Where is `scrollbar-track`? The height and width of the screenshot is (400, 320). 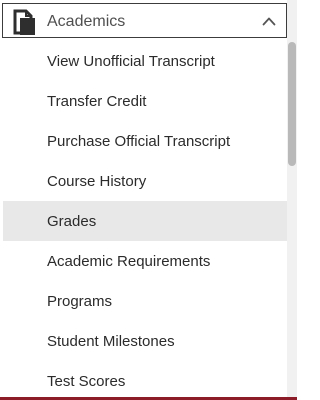
scrollbar-track is located at coordinates (292, 200).